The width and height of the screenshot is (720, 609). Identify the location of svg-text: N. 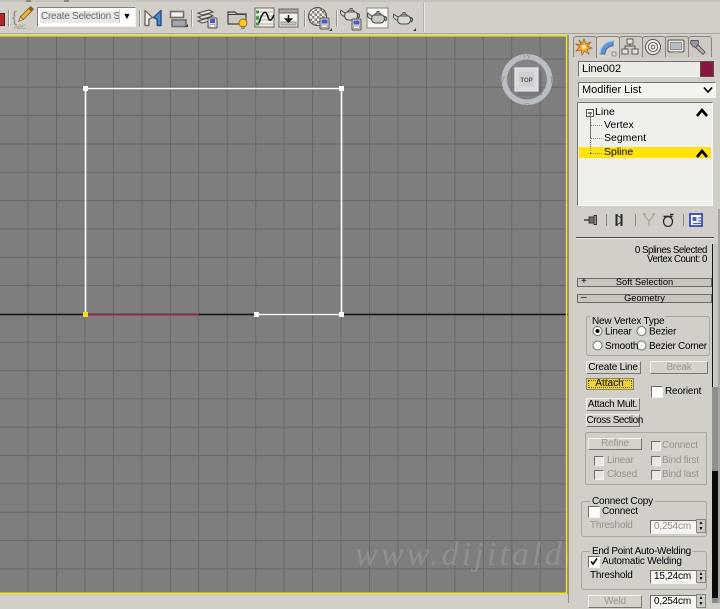
(526, 55).